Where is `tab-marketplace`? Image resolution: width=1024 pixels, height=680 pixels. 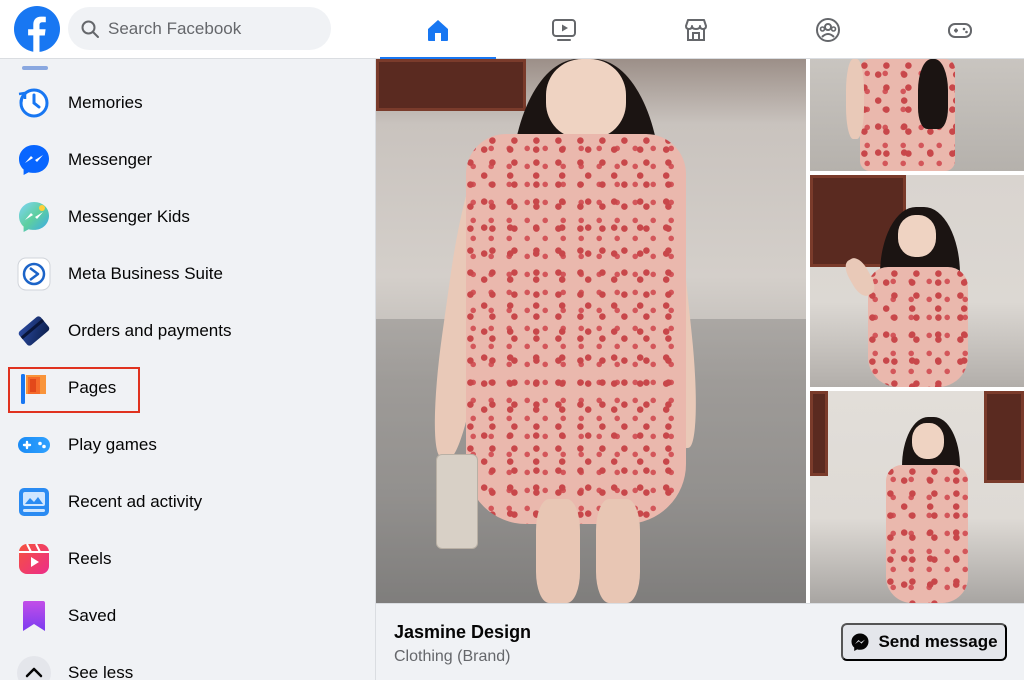
tab-marketplace is located at coordinates (696, 29).